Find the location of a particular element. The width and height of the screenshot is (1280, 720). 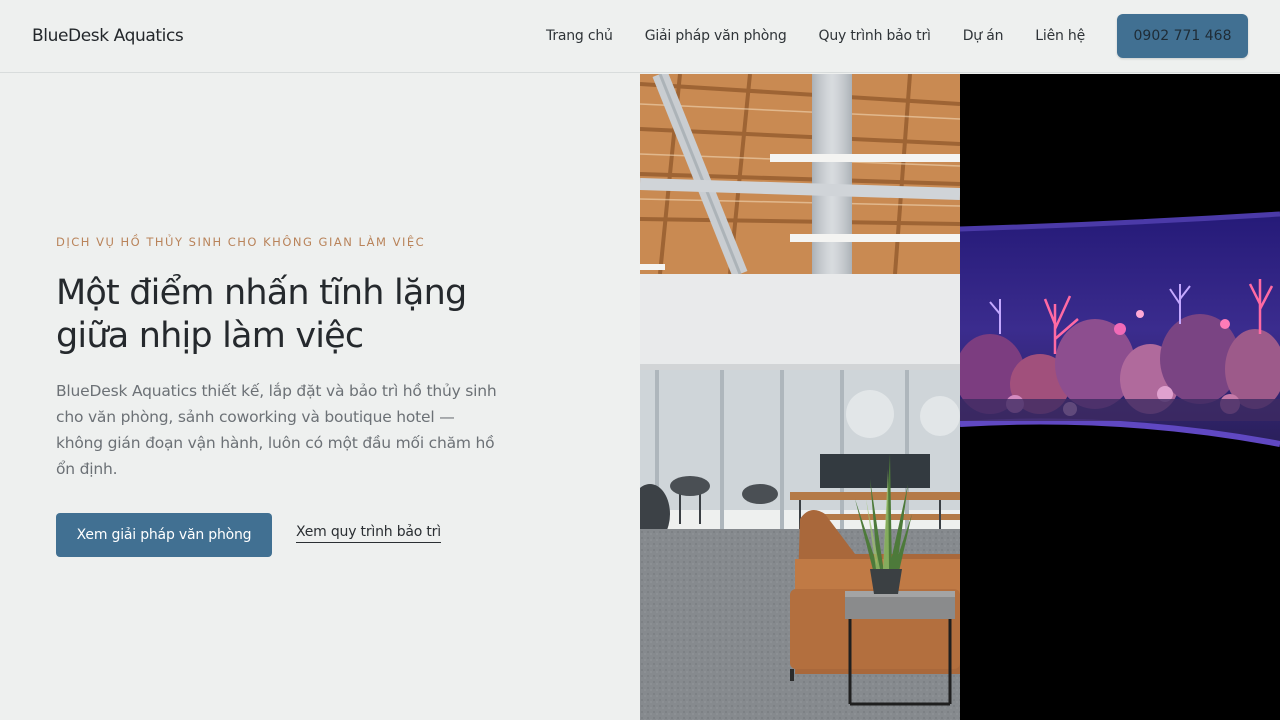

hero-headline-line-2: giữa nhịp làm việc is located at coordinates (210, 336).